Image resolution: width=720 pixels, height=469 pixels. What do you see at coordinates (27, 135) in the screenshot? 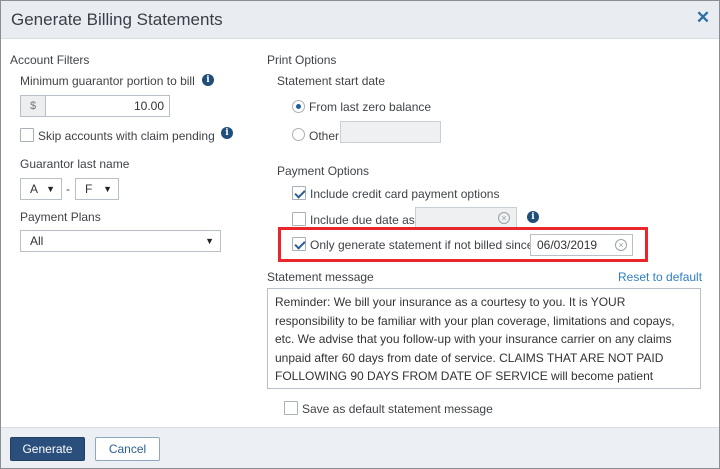
I see `skip-claim-checkbox` at bounding box center [27, 135].